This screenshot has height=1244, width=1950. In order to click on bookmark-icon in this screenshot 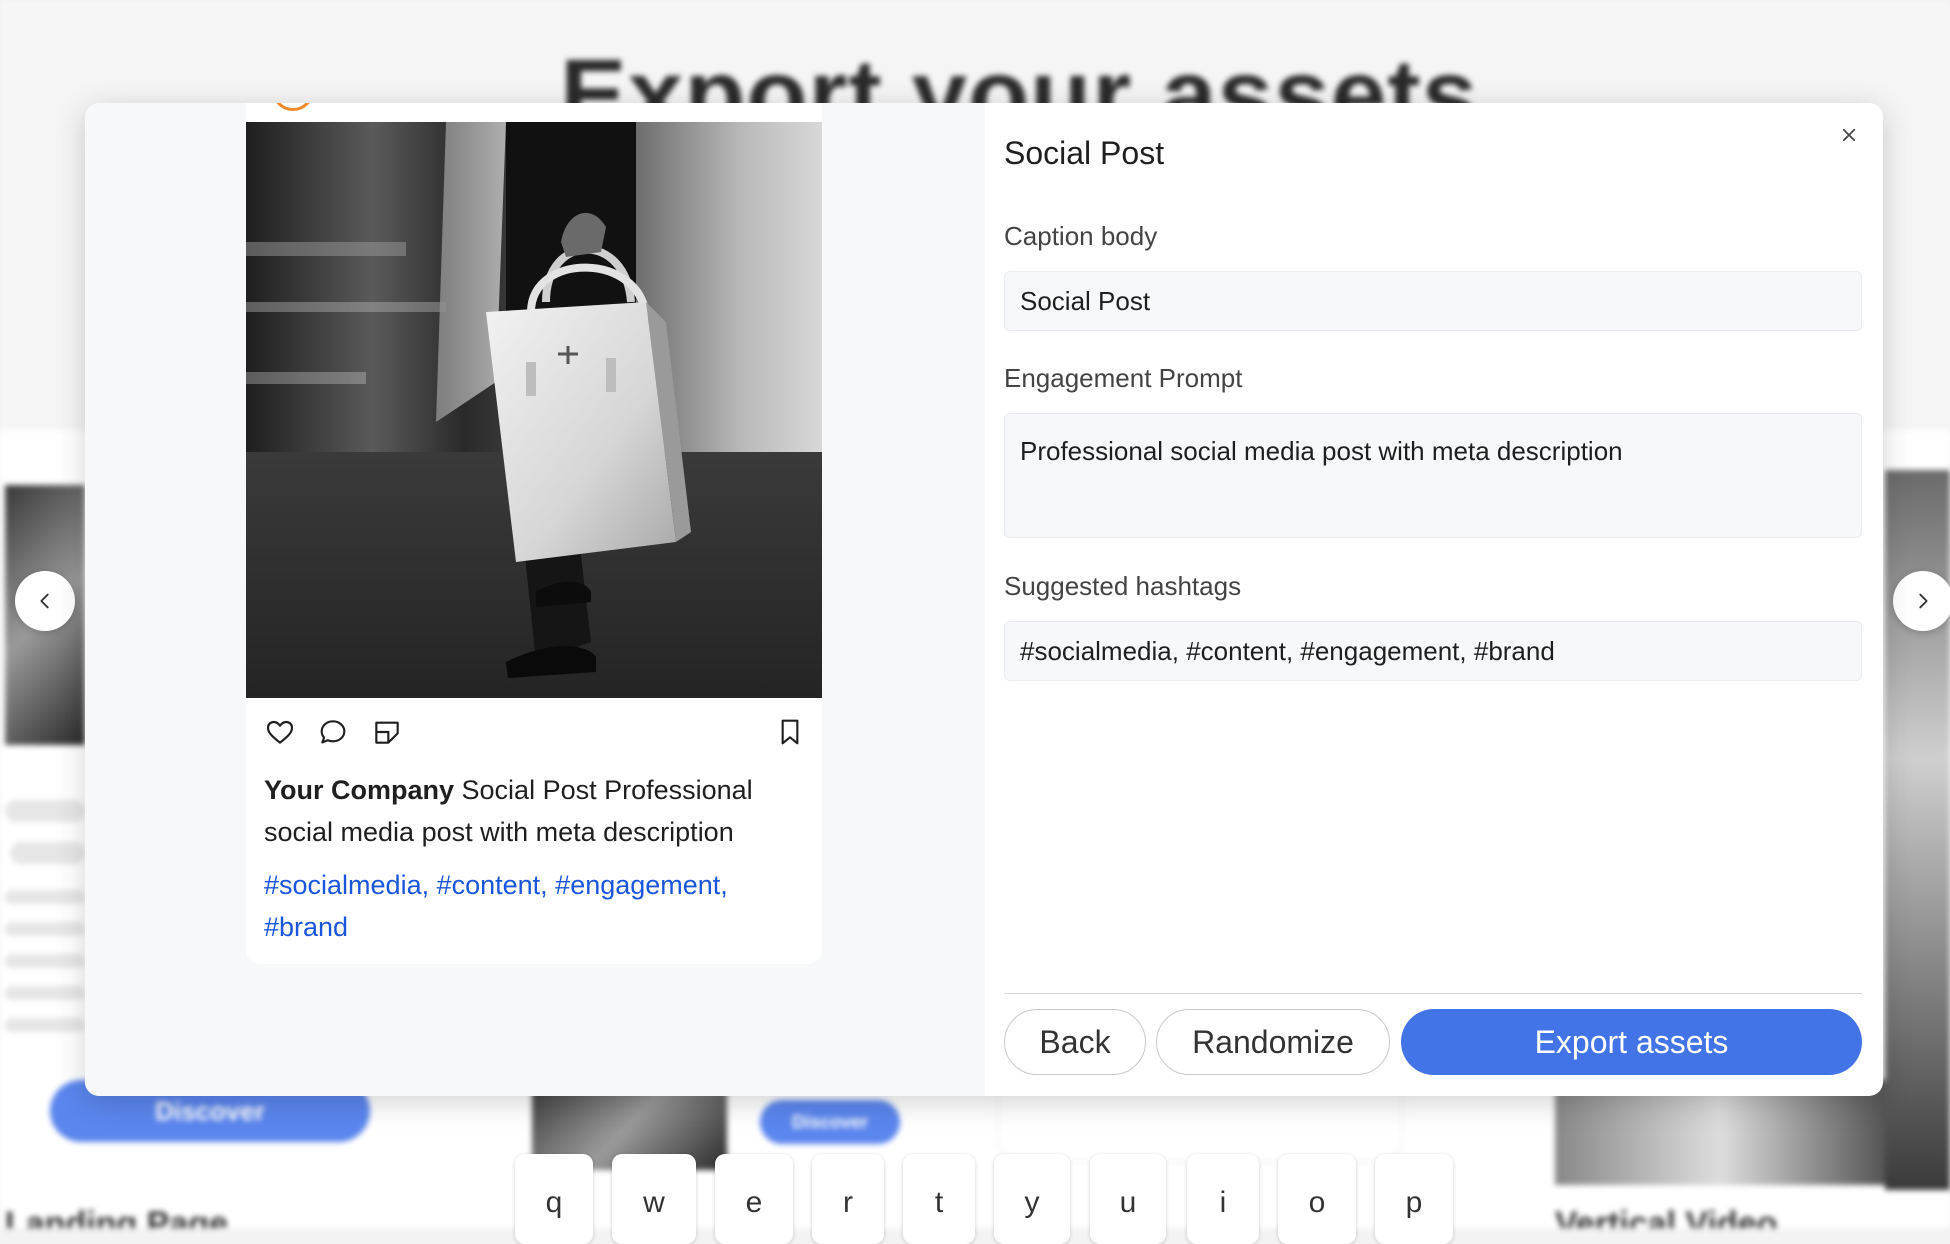, I will do `click(790, 732)`.